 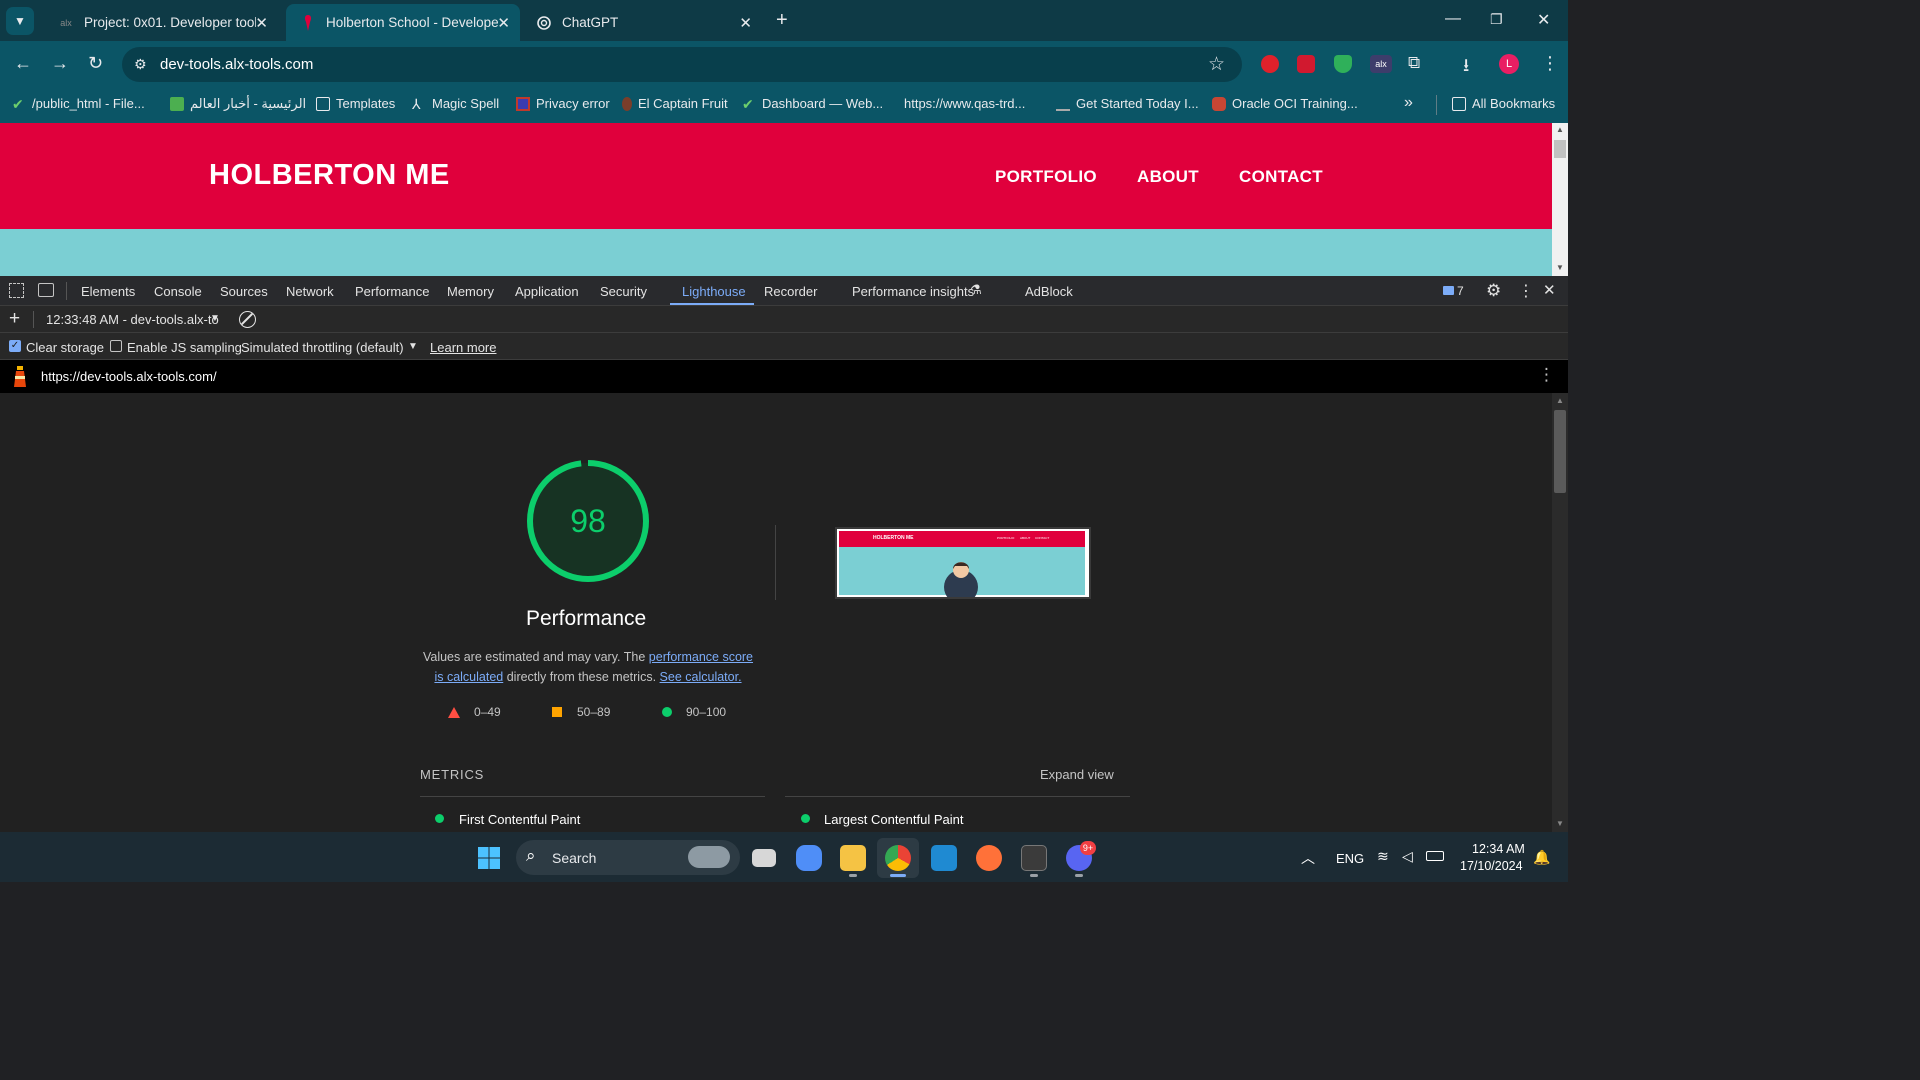 I want to click on devtools-close-icon: ✕, so click(x=1549, y=290).